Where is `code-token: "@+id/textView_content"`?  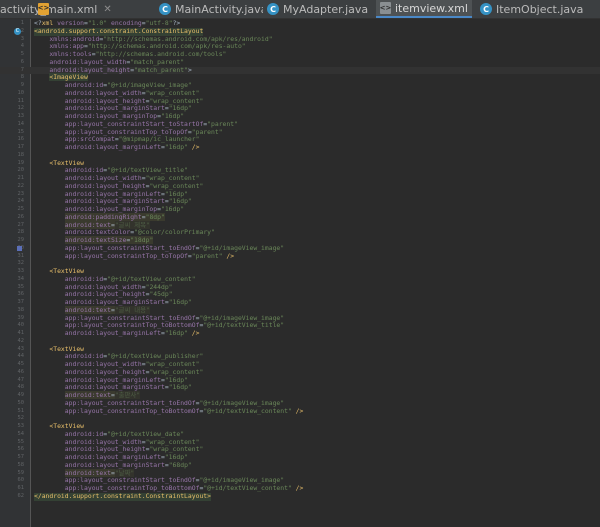 code-token: "@+id/textView_content" is located at coordinates (249, 410).